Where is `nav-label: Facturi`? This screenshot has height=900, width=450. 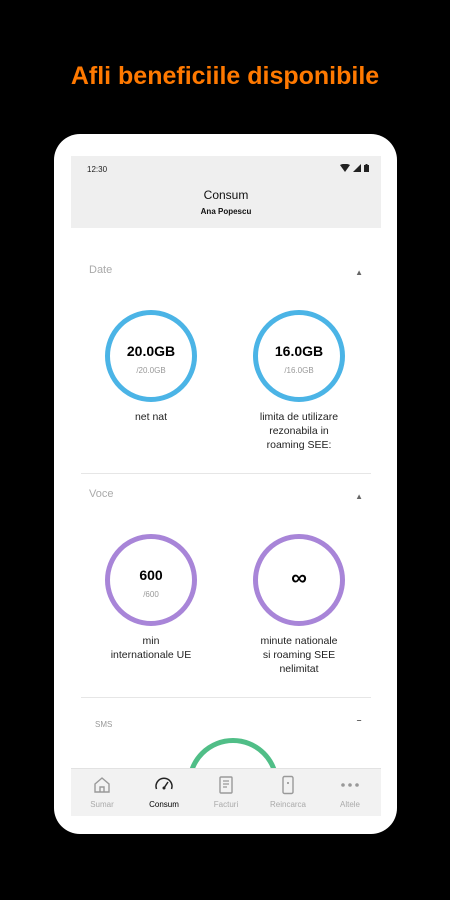
nav-label: Facturi is located at coordinates (226, 804).